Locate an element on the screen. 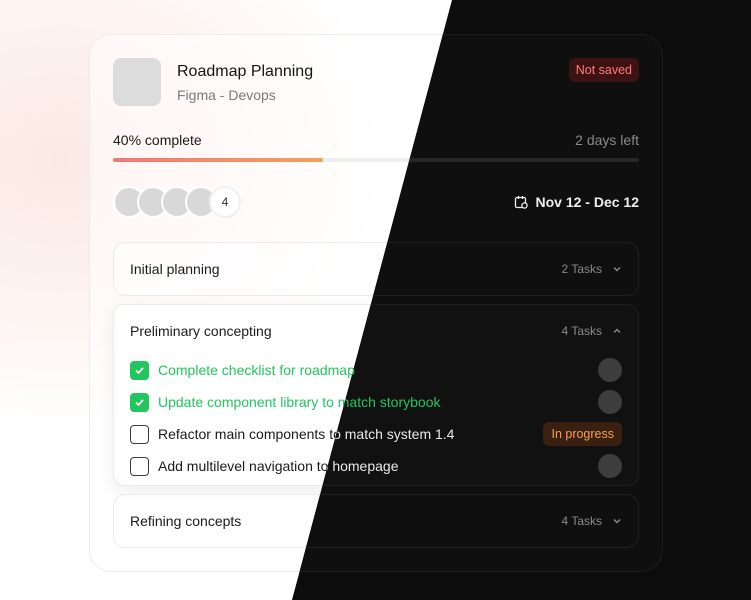 Image resolution: width=751 pixels, height=600 pixels. section-task-count: 2 Tasks is located at coordinates (581, 269).